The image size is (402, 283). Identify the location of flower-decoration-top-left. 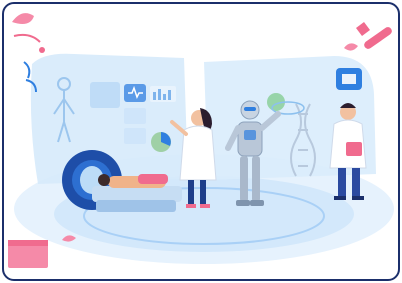
(28, 33).